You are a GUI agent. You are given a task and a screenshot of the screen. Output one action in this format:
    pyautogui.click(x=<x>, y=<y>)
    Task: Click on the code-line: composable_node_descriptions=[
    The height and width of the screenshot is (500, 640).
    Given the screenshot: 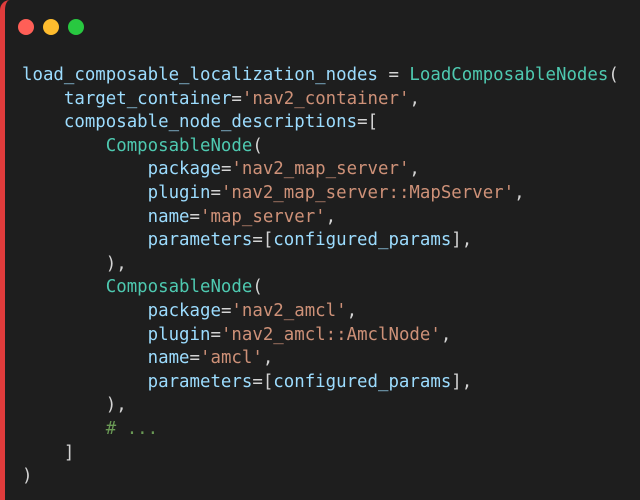 What is the action you would take?
    pyautogui.click(x=320, y=123)
    